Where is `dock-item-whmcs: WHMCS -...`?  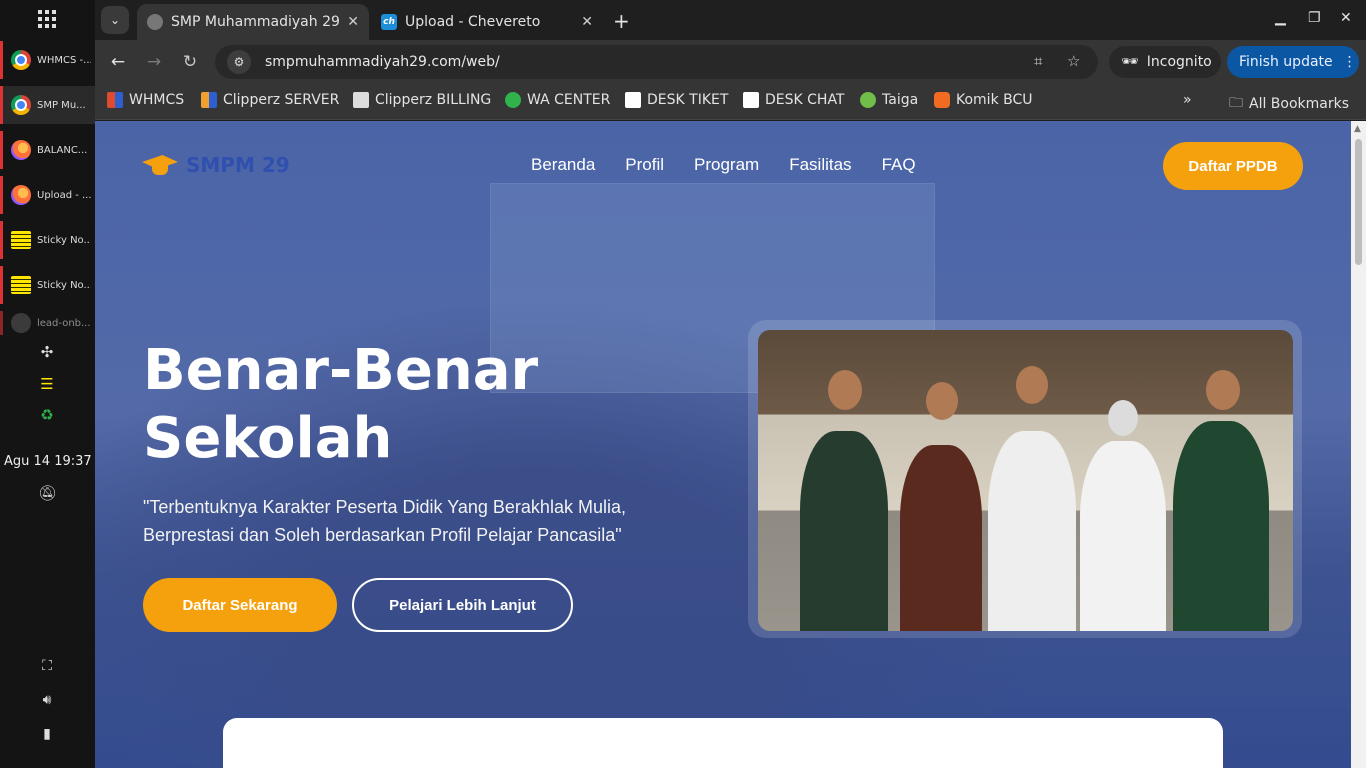
dock-item-whmcs: WHMCS -... is located at coordinates (47, 60).